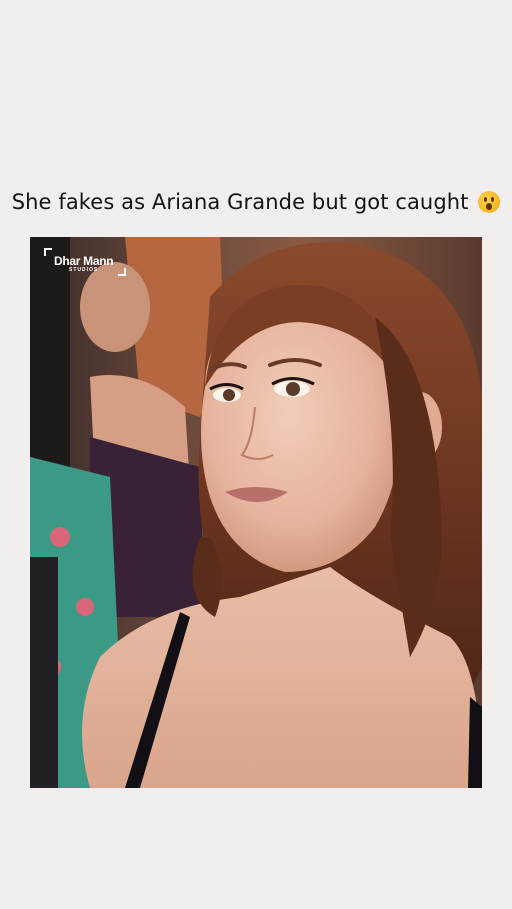 The image size is (512, 909). Describe the element at coordinates (489, 202) in the screenshot. I see `surprised-face-emoji-icon` at that location.